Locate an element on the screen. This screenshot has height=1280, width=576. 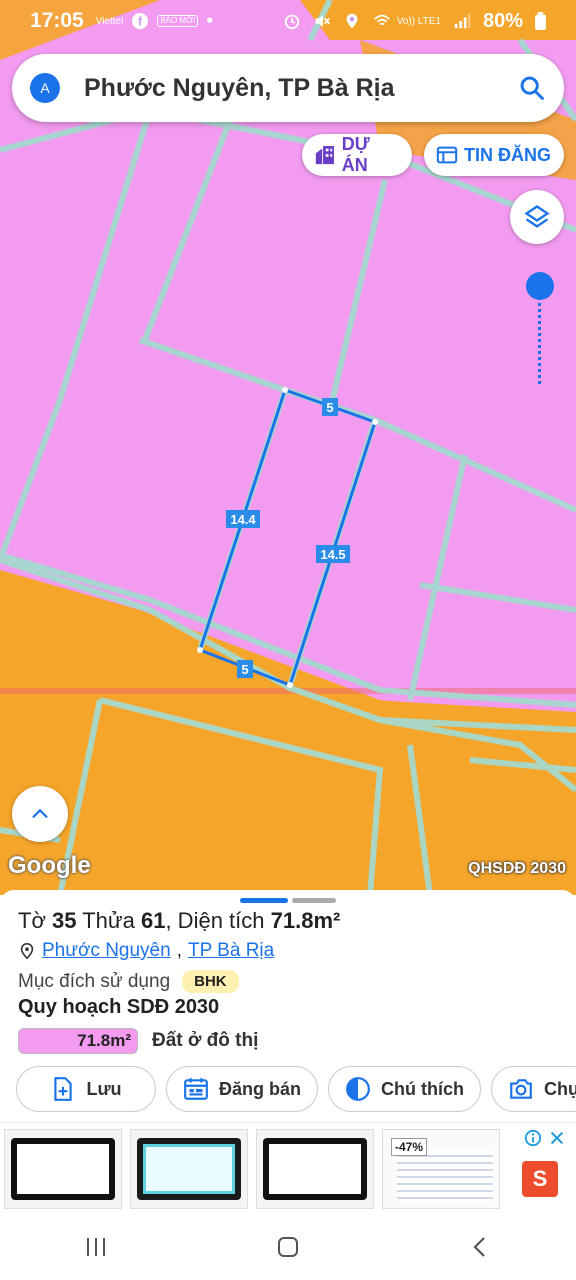
ad-product-4: -47% is located at coordinates (441, 1169).